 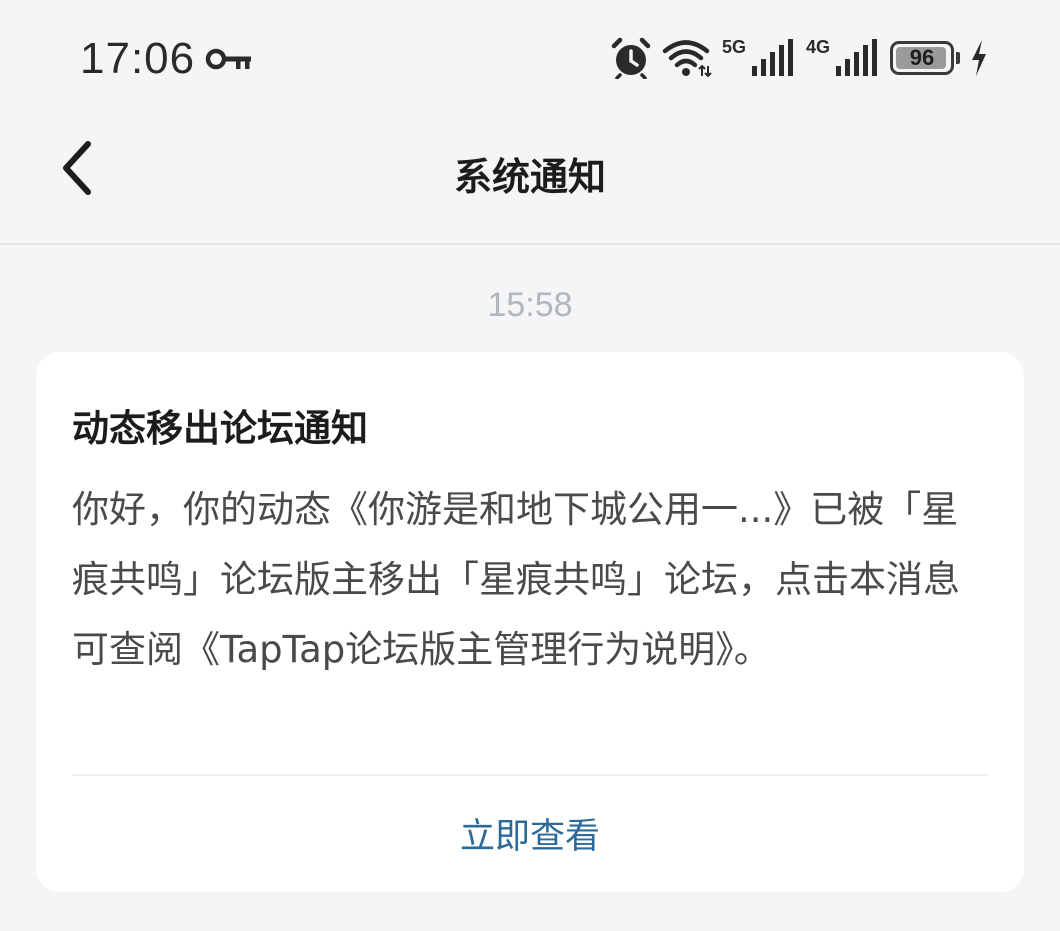 What do you see at coordinates (529, 177) in the screenshot?
I see `page-title: 系统通知` at bounding box center [529, 177].